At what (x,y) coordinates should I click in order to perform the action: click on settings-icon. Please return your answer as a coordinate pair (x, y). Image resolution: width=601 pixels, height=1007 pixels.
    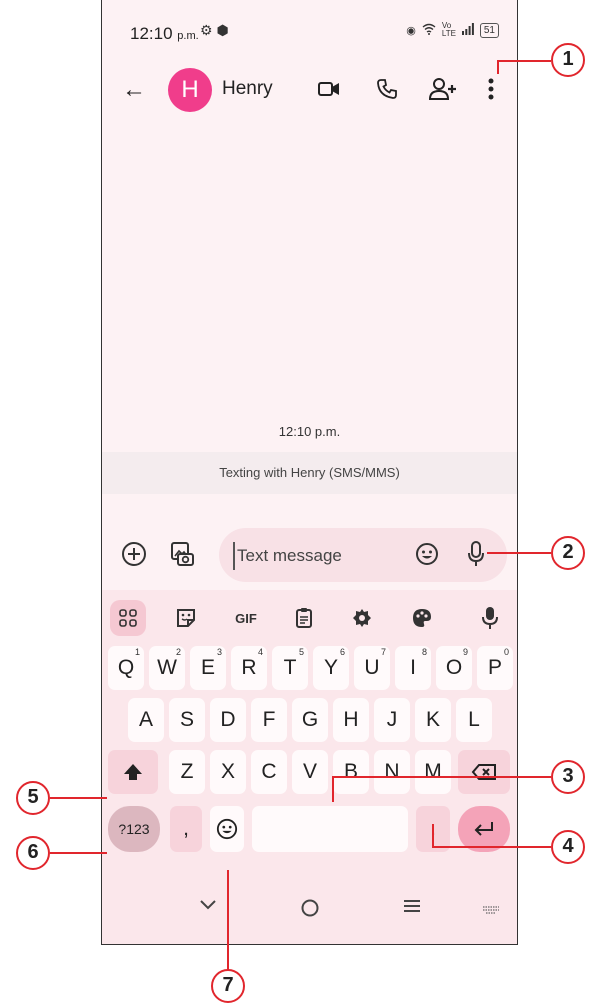
    Looking at the image, I should click on (362, 618).